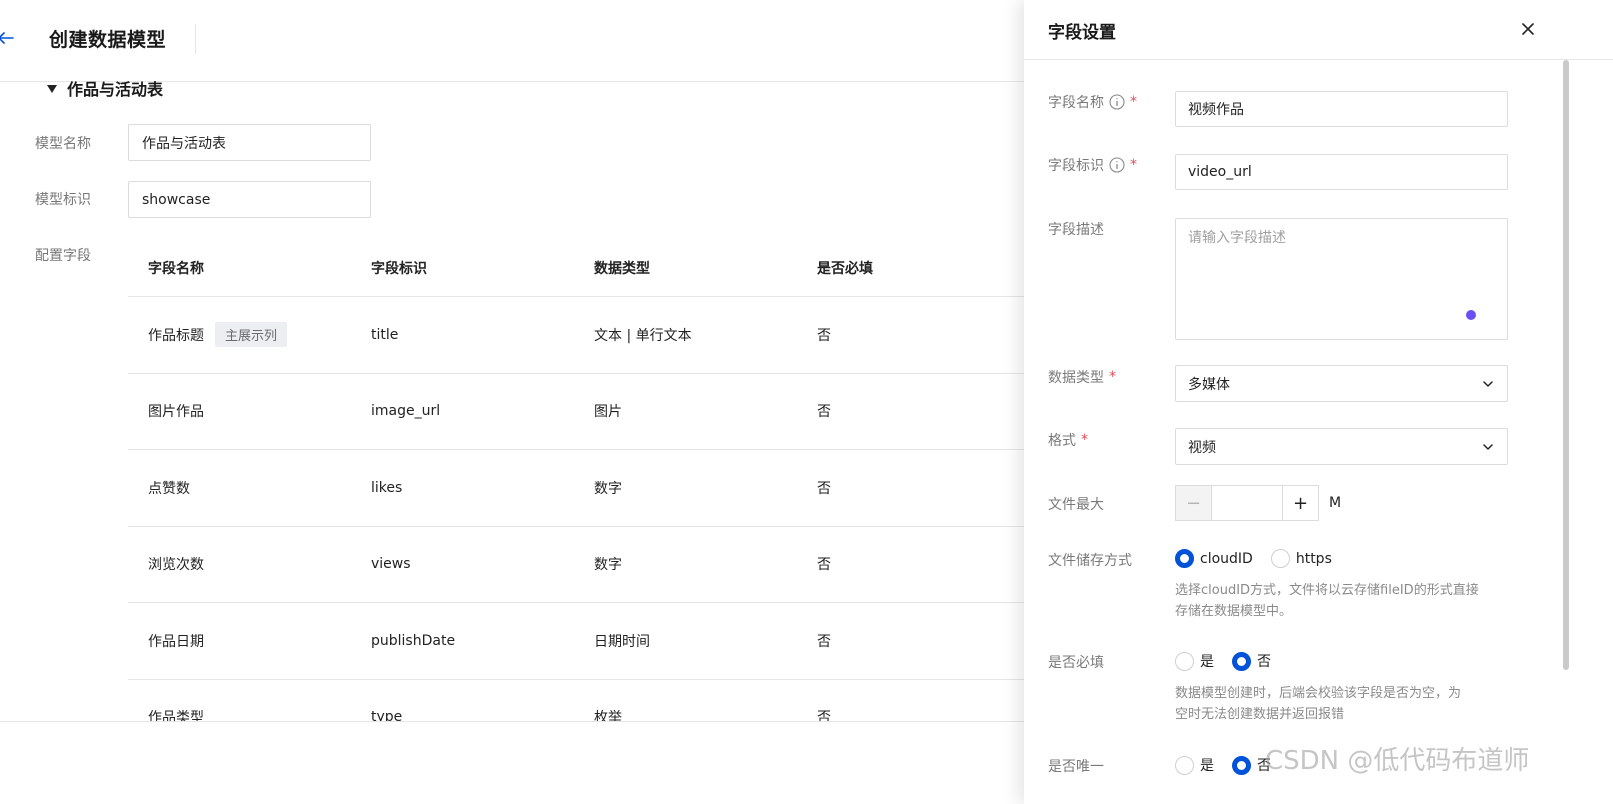 Image resolution: width=1613 pixels, height=804 pixels. What do you see at coordinates (249, 199) in the screenshot?
I see `model-id-input: showcase` at bounding box center [249, 199].